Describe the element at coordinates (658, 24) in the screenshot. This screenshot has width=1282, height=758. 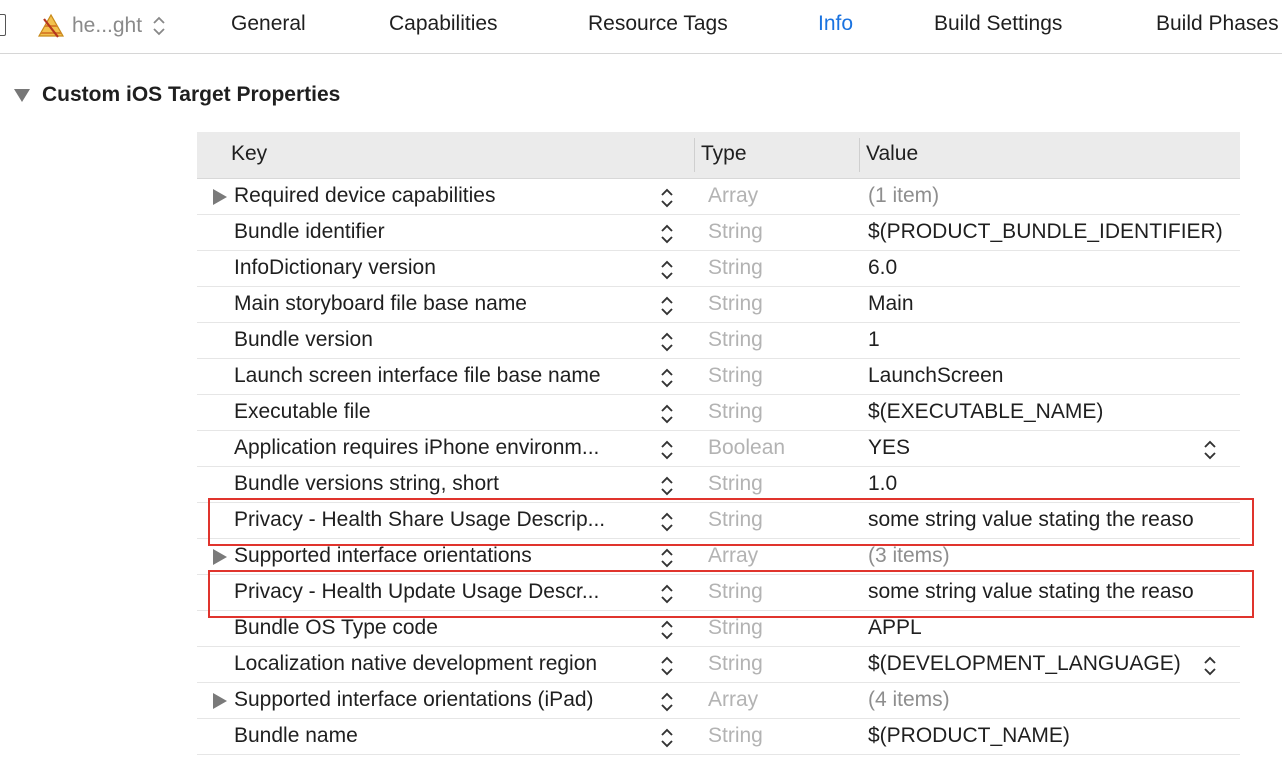
I see `tab-resource-tags: Resource Tags` at that location.